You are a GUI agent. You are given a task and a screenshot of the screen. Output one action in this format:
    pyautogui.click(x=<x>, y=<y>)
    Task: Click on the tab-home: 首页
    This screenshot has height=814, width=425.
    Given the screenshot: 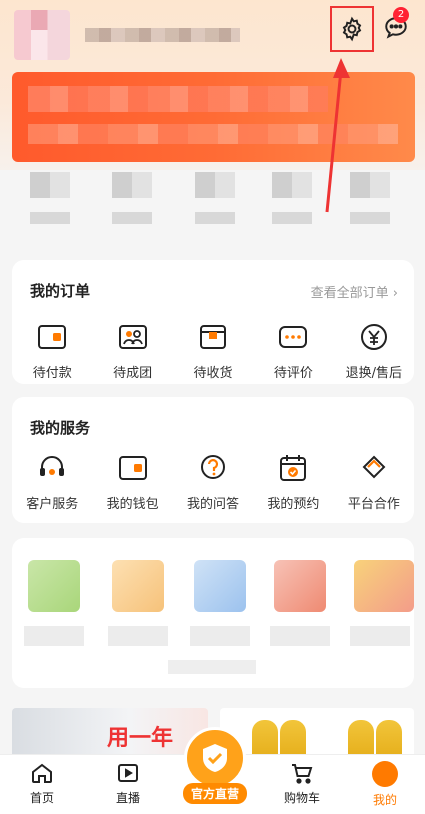 What is the action you would take?
    pyautogui.click(x=42, y=783)
    